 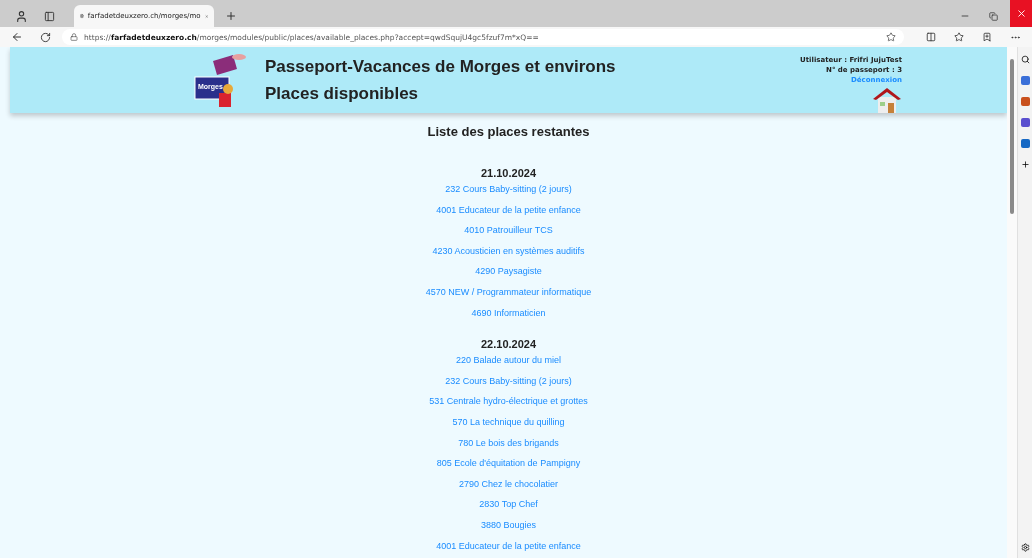 What do you see at coordinates (508, 525) in the screenshot?
I see `place-link: 3880 Bougies` at bounding box center [508, 525].